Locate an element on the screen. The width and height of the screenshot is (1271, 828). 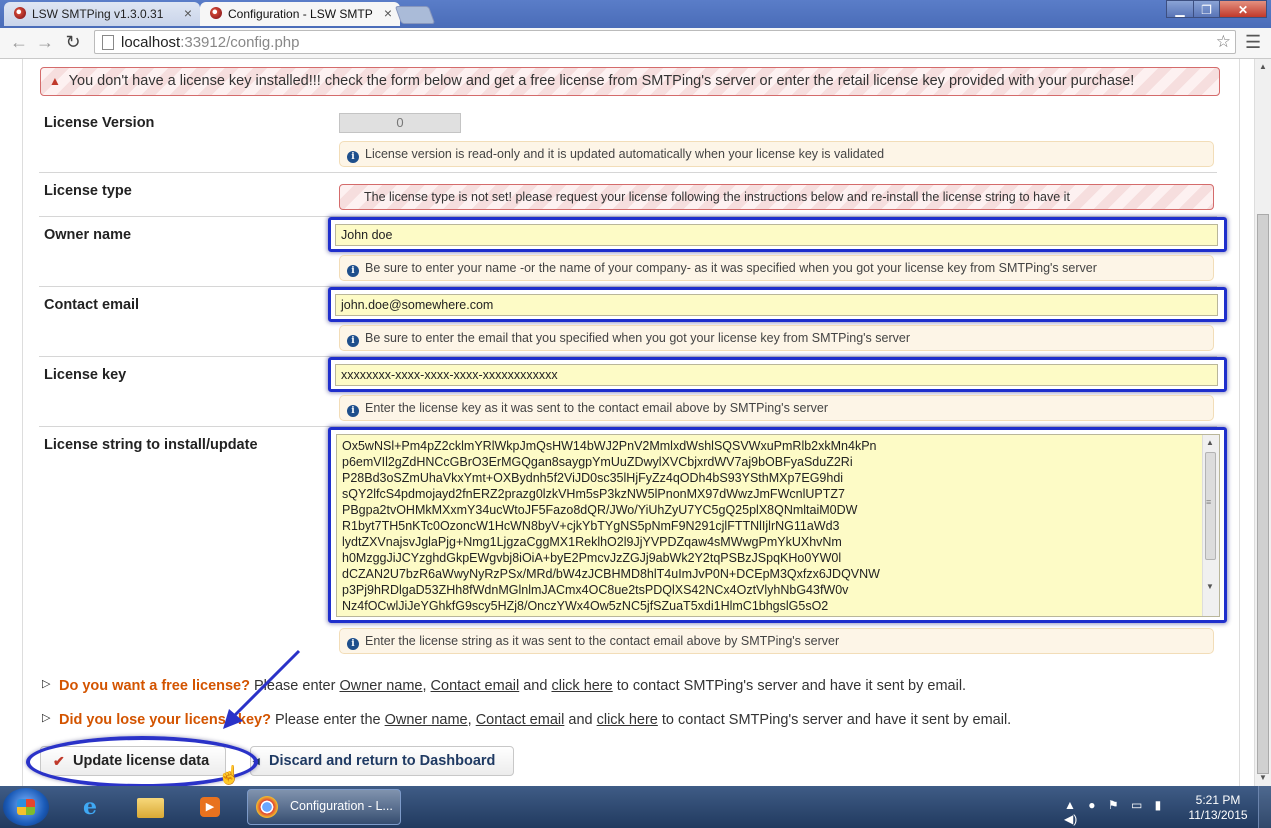
forward-icon: → is located at coordinates (45, 42).